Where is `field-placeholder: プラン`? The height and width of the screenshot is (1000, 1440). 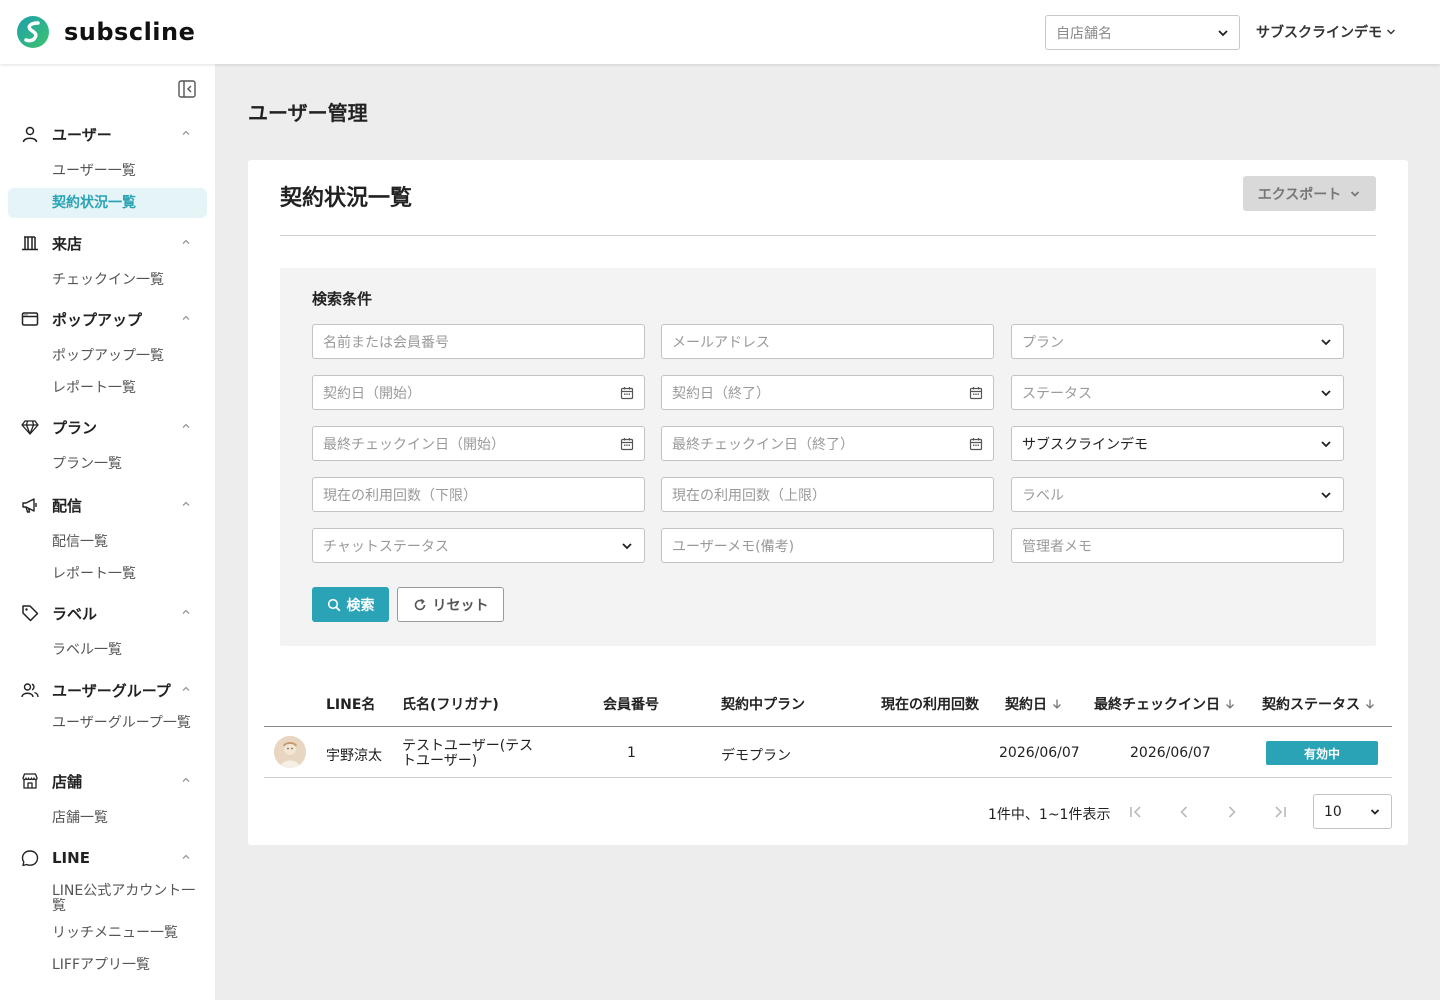
field-placeholder: プラン is located at coordinates (1043, 342).